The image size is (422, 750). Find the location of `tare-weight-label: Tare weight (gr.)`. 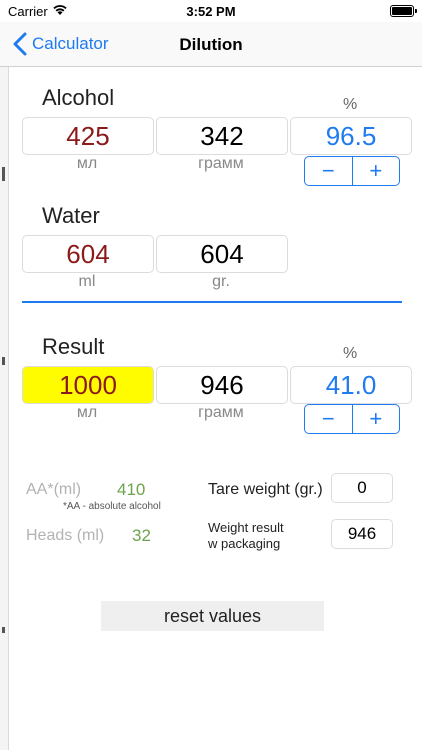

tare-weight-label: Tare weight (gr.) is located at coordinates (265, 489).